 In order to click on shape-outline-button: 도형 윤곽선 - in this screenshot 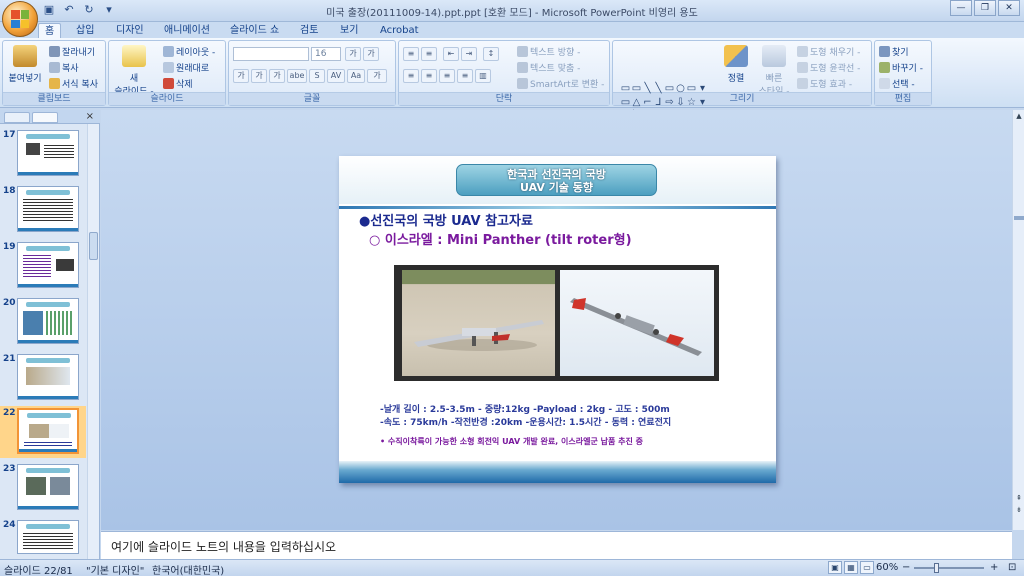, I will do `click(828, 67)`.